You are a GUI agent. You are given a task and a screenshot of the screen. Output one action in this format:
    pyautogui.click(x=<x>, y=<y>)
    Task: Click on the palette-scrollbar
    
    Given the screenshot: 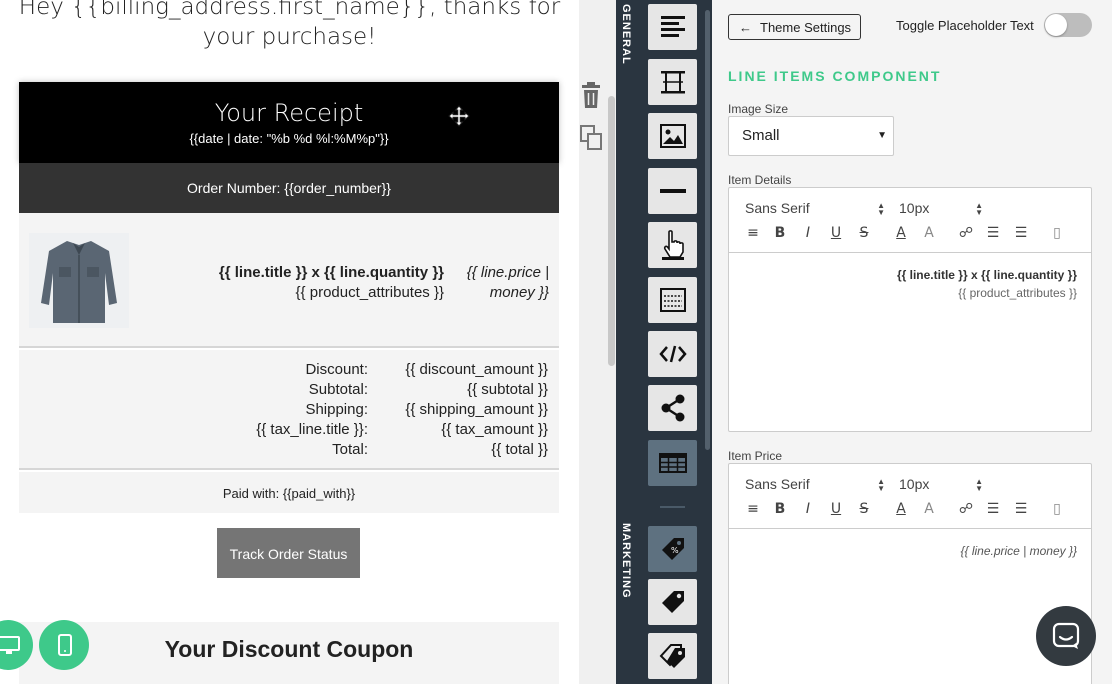 What is the action you would take?
    pyautogui.click(x=707, y=342)
    